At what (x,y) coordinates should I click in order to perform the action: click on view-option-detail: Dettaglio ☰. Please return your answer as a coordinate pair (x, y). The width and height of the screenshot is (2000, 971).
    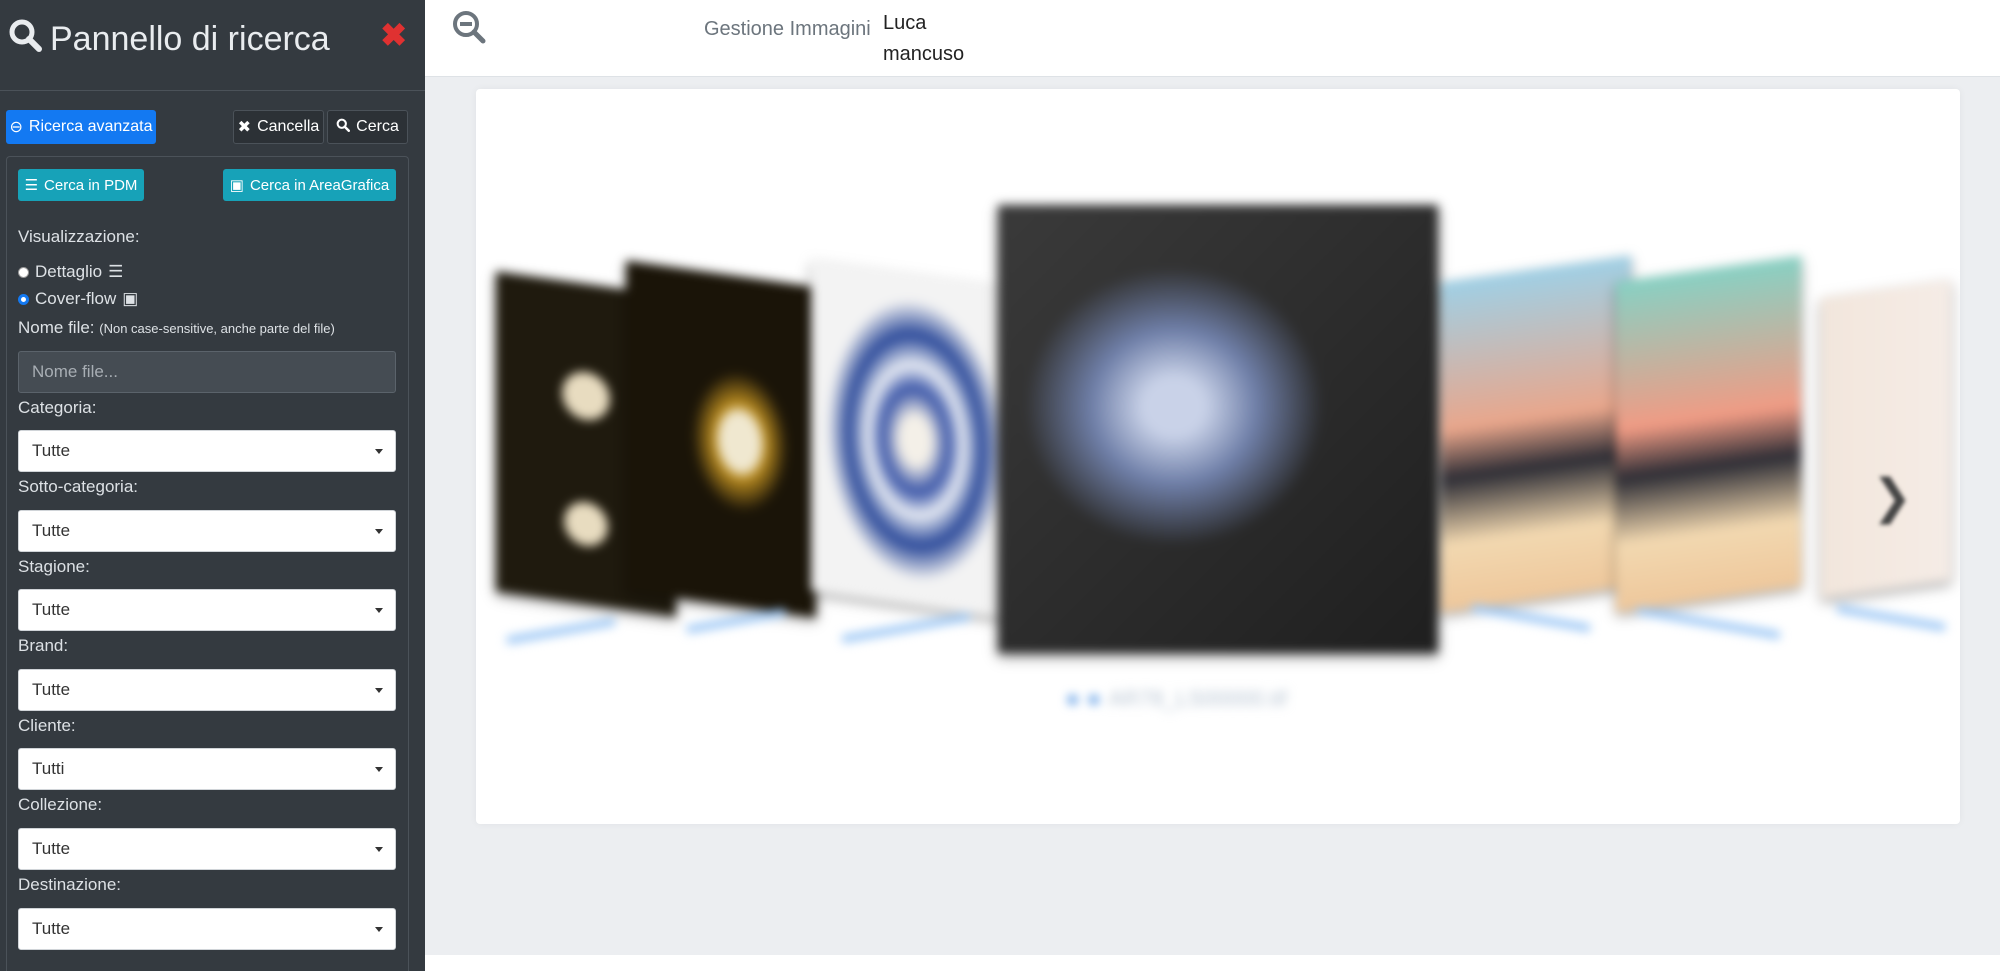
    Looking at the image, I should click on (70, 272).